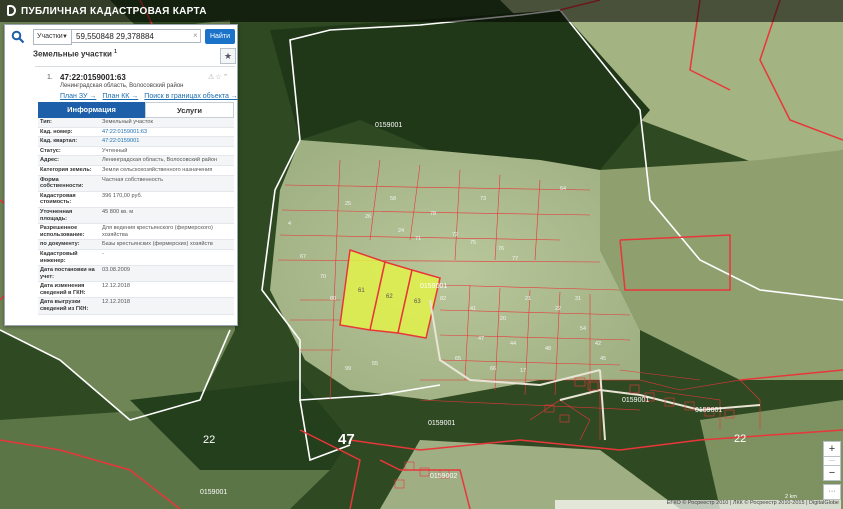  I want to click on parcel-number-label: 70, so click(323, 277).